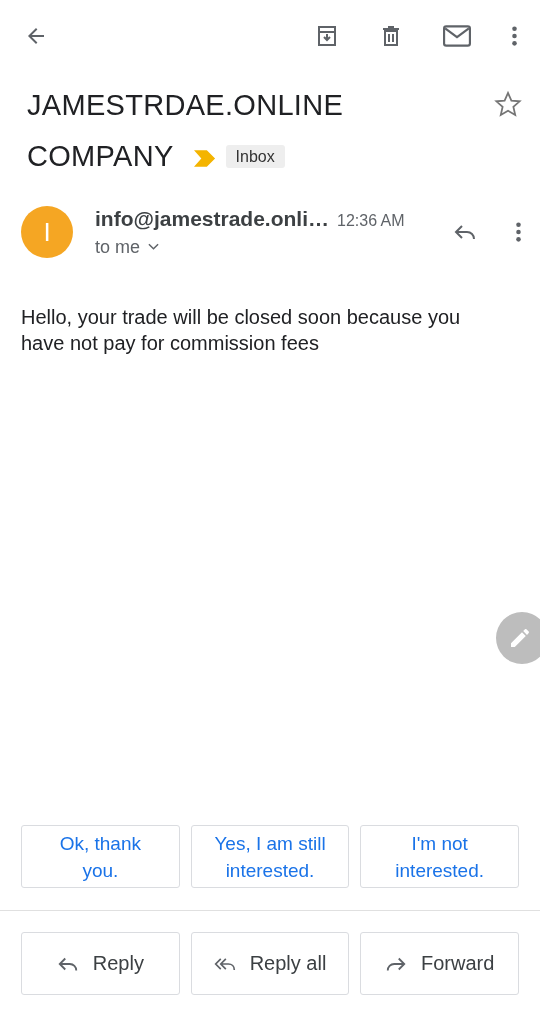 The image size is (540, 1016). I want to click on recipient-text: to me, so click(118, 247).